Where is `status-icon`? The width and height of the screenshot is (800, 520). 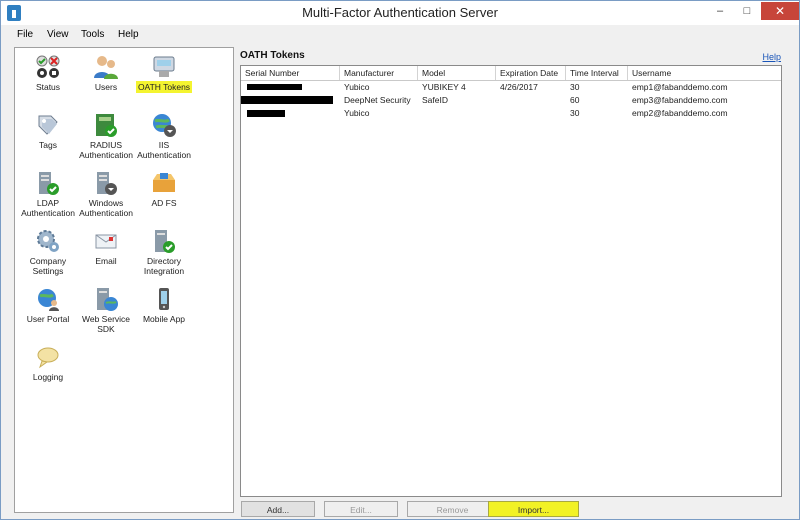
status-icon is located at coordinates (48, 67).